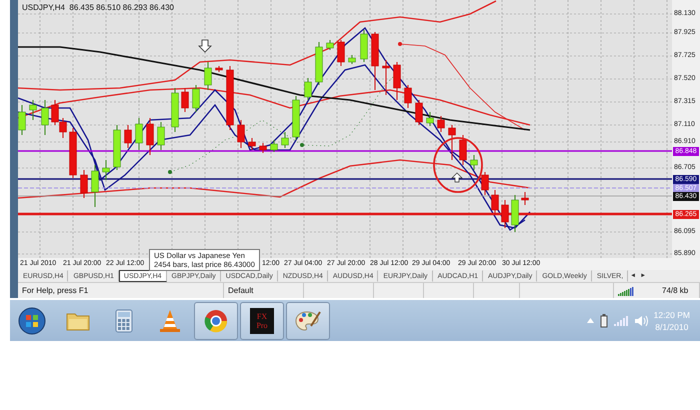 The image size is (700, 410). Describe the element at coordinates (604, 321) in the screenshot. I see `battery-icon` at that location.